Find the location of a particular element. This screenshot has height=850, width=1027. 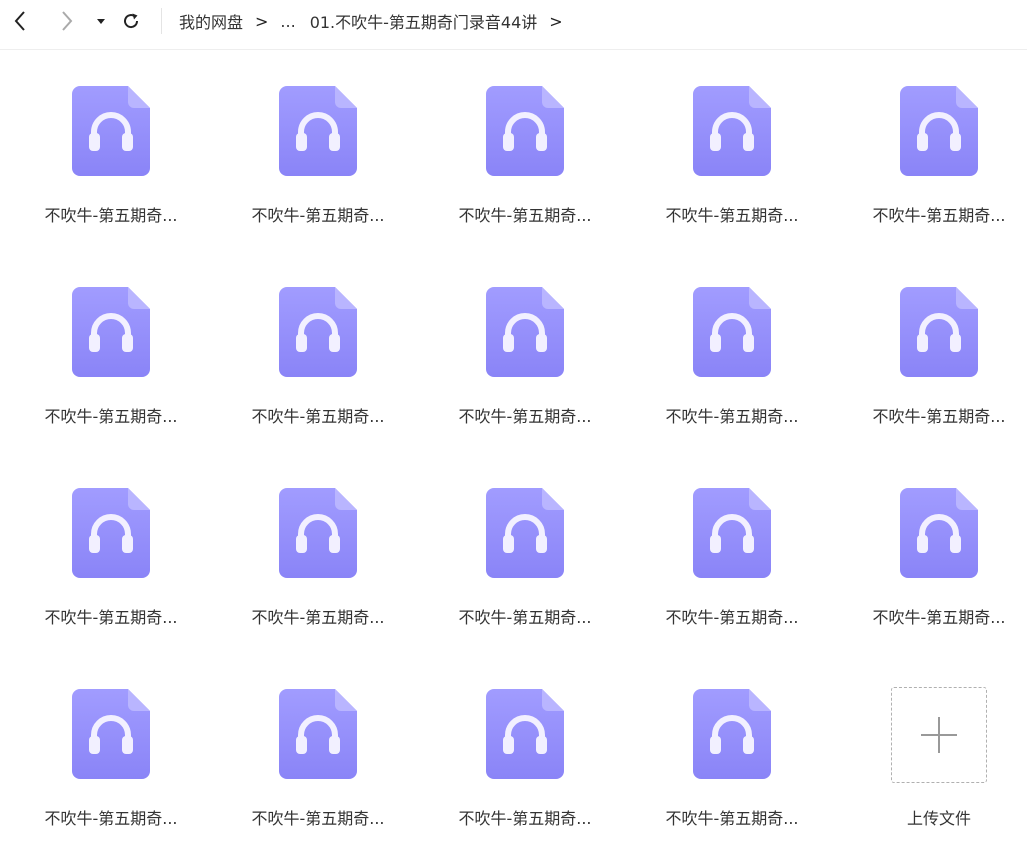

refresh-button is located at coordinates (131, 21).